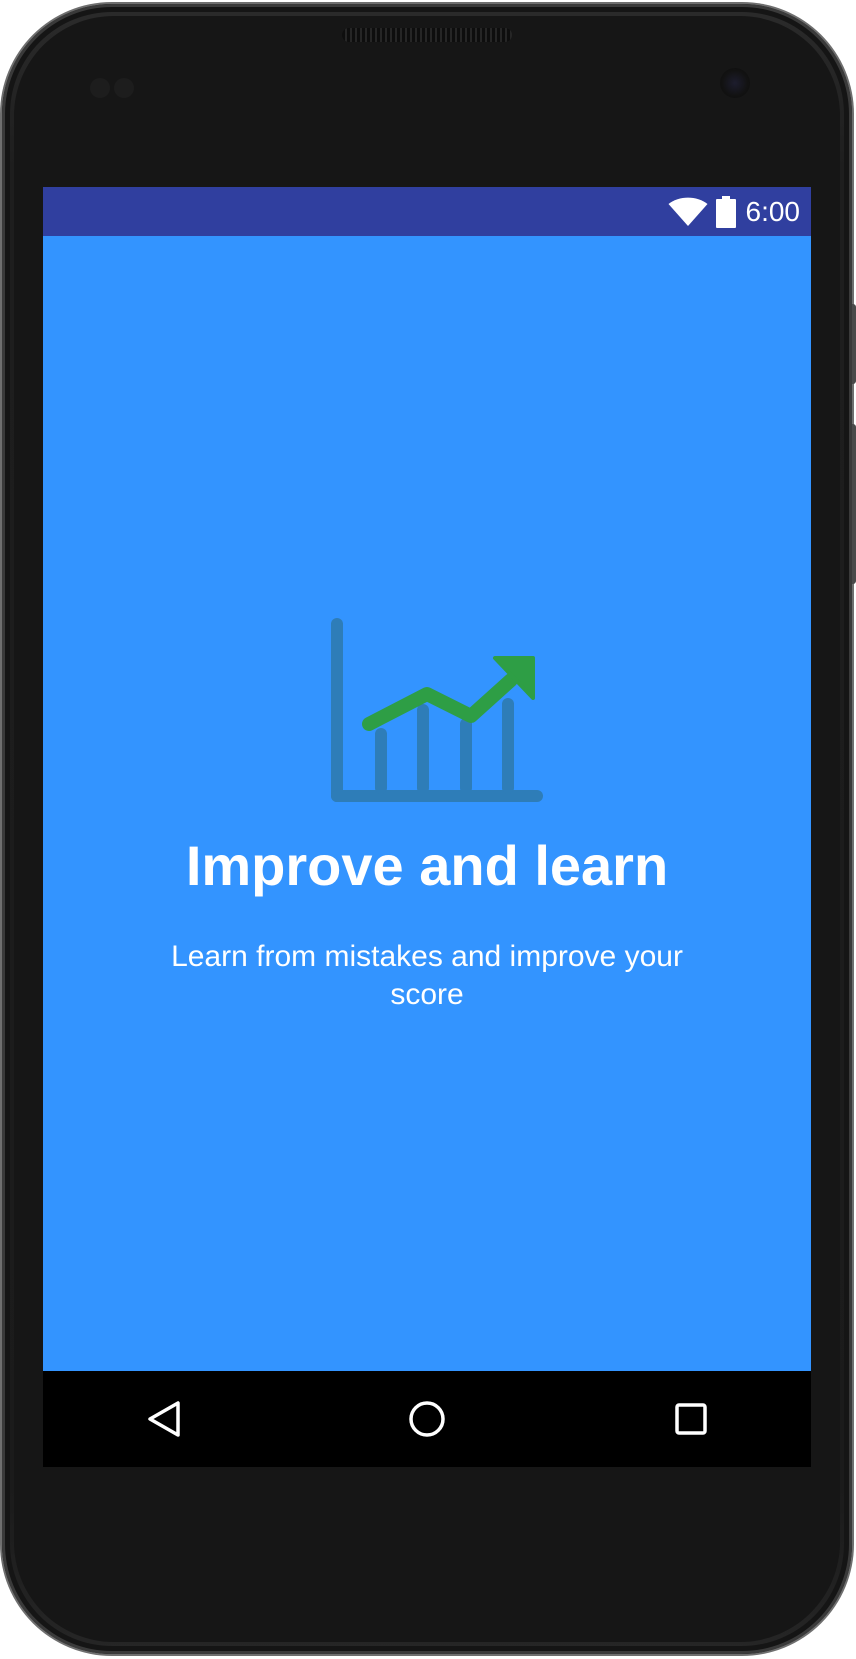 The width and height of the screenshot is (856, 1659). What do you see at coordinates (735, 83) in the screenshot?
I see `front-camera` at bounding box center [735, 83].